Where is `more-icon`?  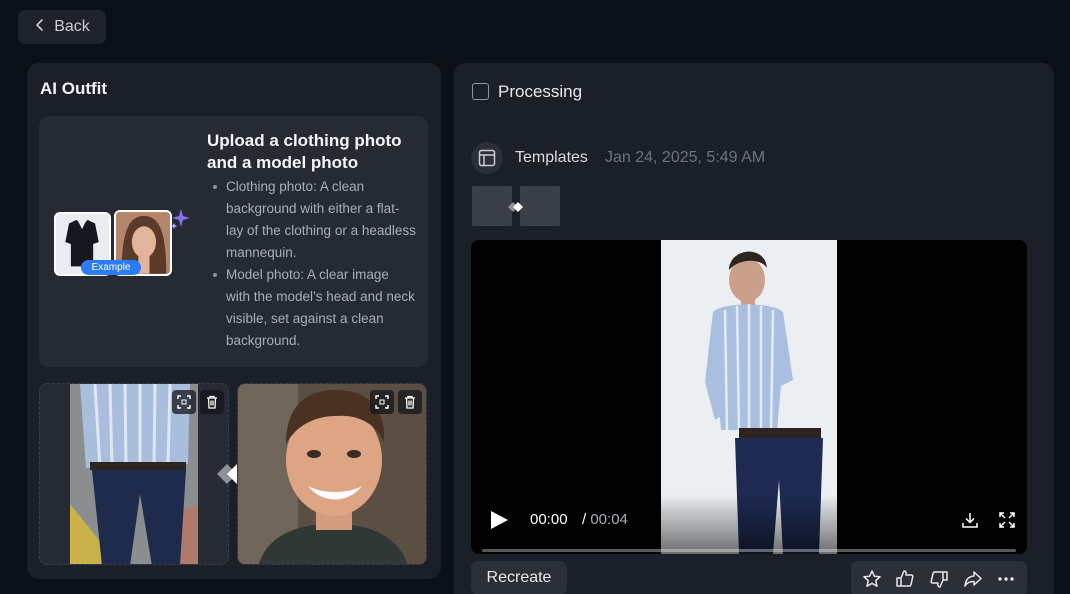 more-icon is located at coordinates (1006, 579).